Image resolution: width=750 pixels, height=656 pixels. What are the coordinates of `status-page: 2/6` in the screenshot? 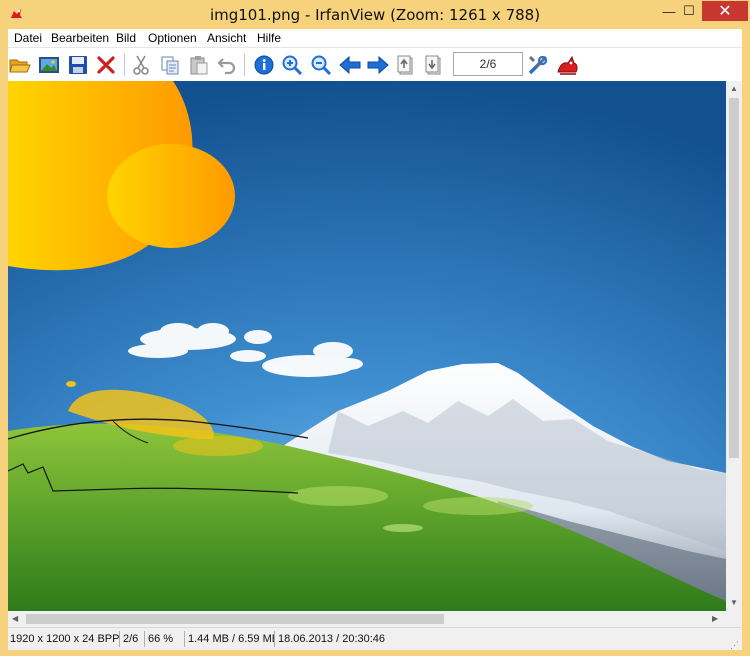 It's located at (133, 639).